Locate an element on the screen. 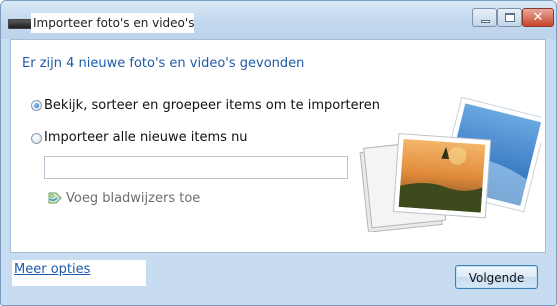 This screenshot has width=557, height=306. close-button: ✕ is located at coordinates (538, 17).